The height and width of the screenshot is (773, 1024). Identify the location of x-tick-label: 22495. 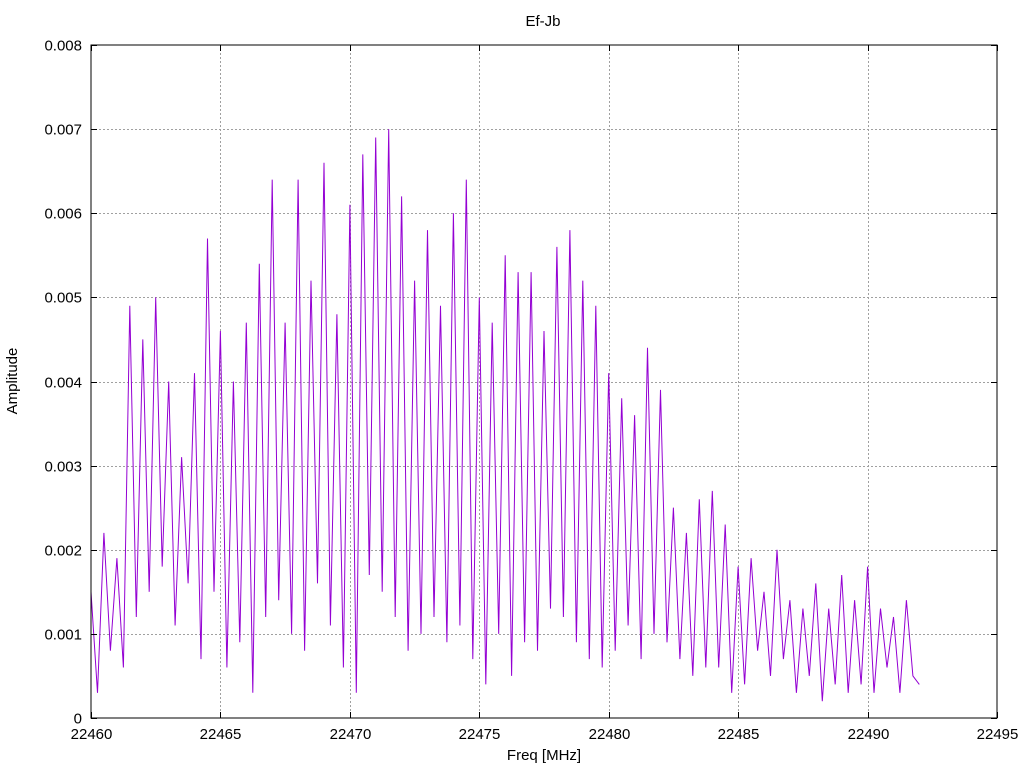
(998, 734).